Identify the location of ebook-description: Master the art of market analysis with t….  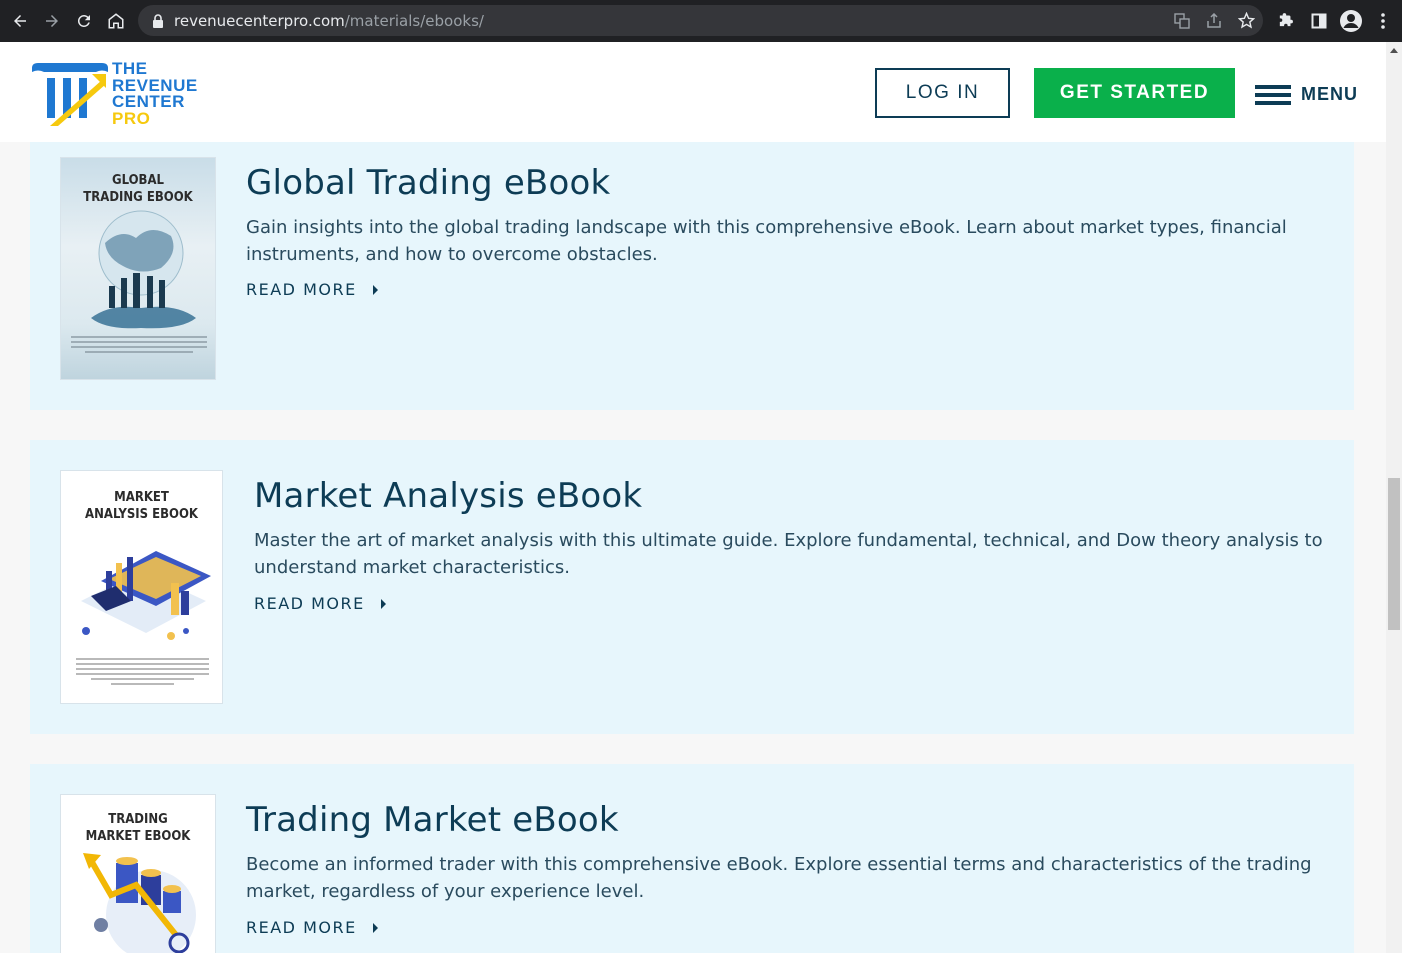
(788, 554).